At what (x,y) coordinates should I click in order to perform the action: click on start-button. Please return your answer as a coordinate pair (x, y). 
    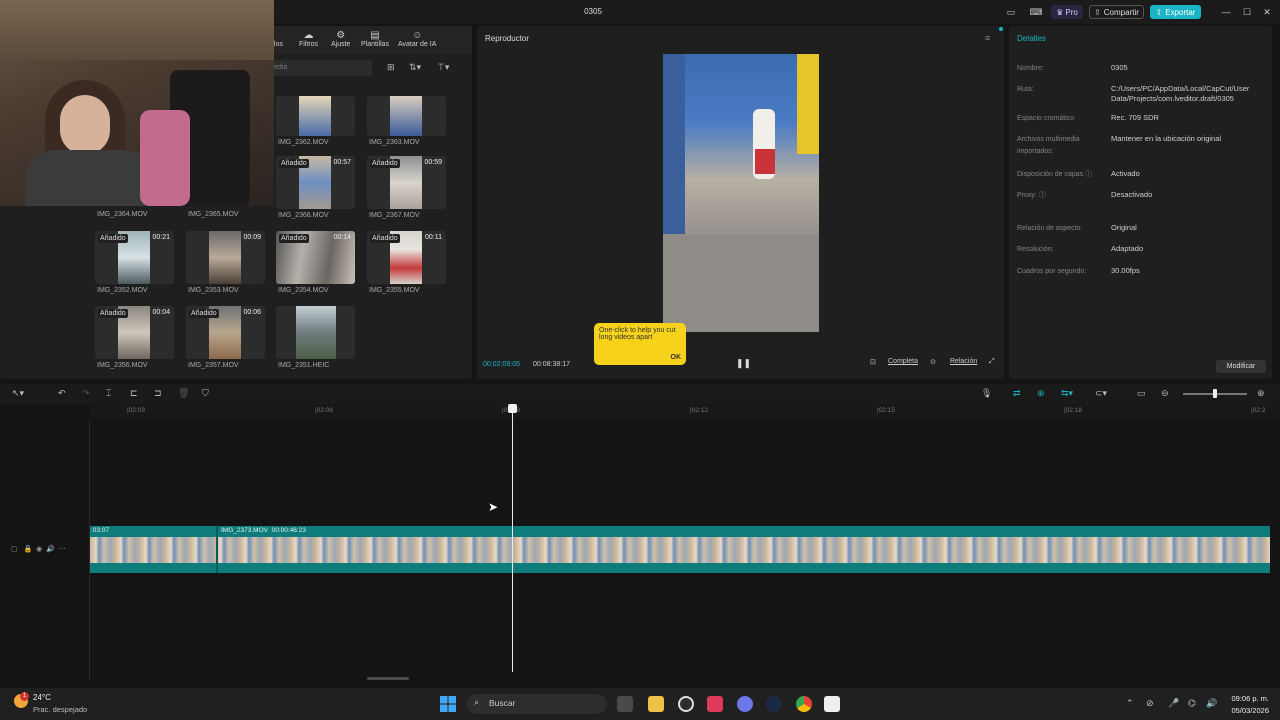
    Looking at the image, I should click on (448, 704).